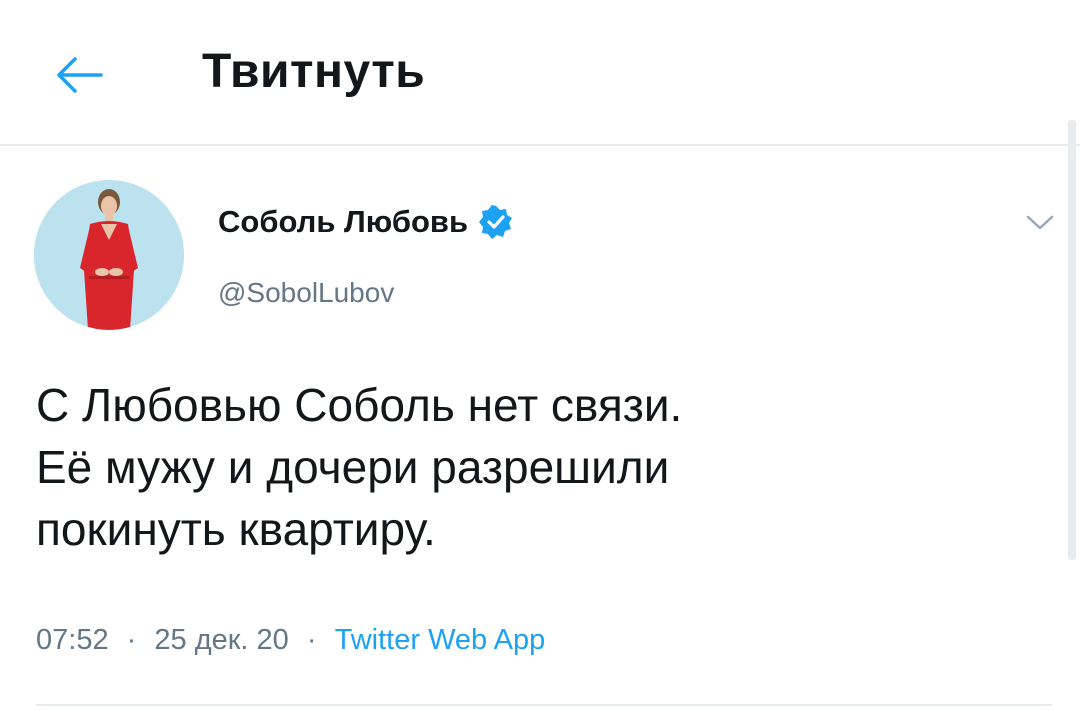 The image size is (1080, 710). Describe the element at coordinates (290, 640) in the screenshot. I see `tweet-meta: 07:52 · 25 дек. 20 · Twitter Web App` at that location.